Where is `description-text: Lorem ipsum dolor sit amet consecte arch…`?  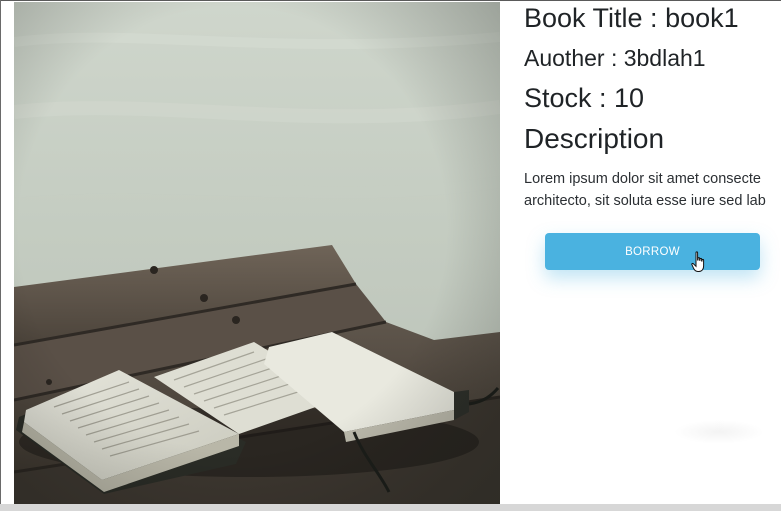 description-text: Lorem ipsum dolor sit amet consecte arch… is located at coordinates (652, 190).